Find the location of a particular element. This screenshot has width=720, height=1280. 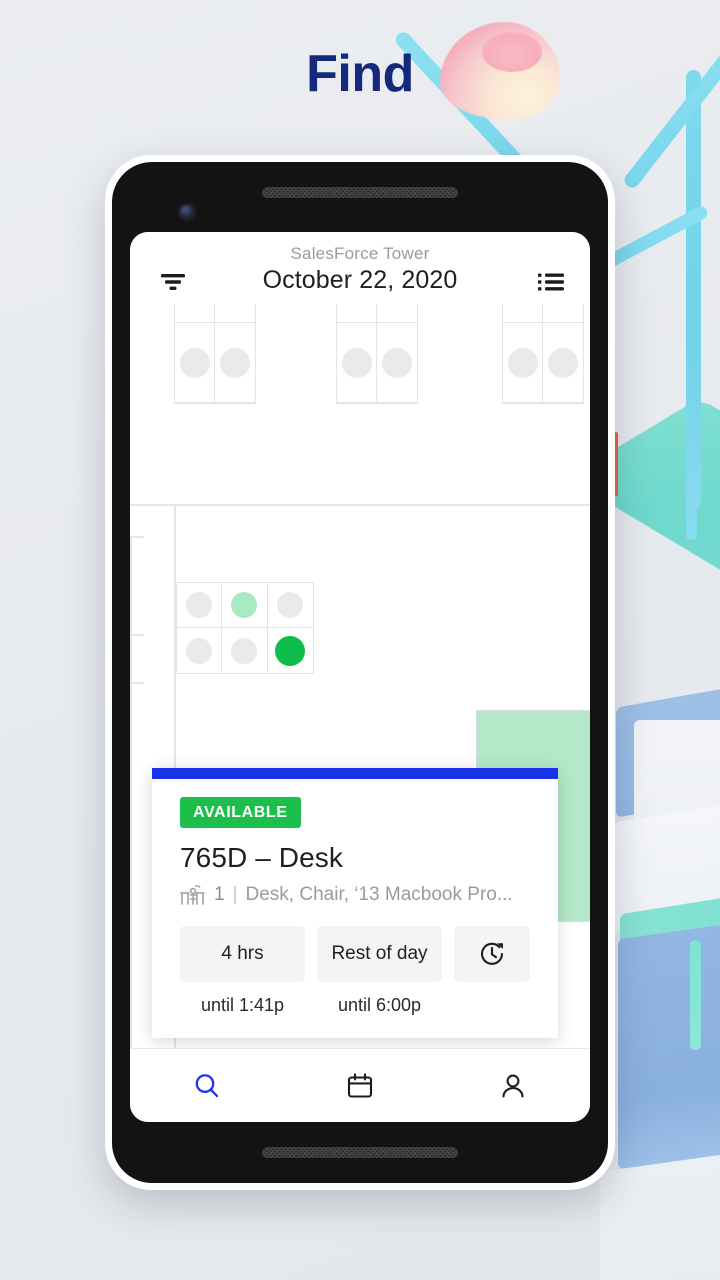

booking-sublabels: until 1:41p until 6:00p is located at coordinates (355, 1005).